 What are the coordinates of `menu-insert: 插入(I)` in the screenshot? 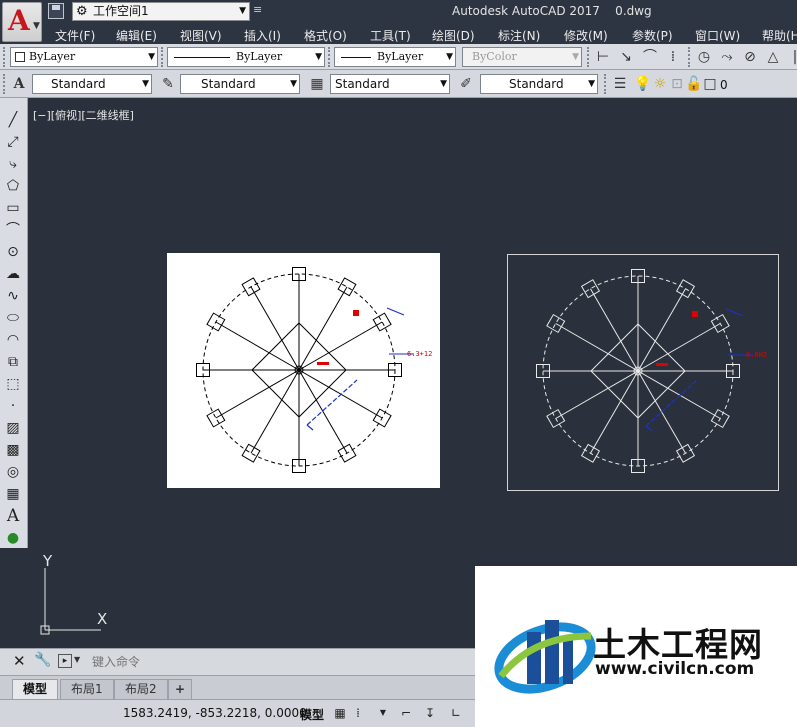 It's located at (262, 35).